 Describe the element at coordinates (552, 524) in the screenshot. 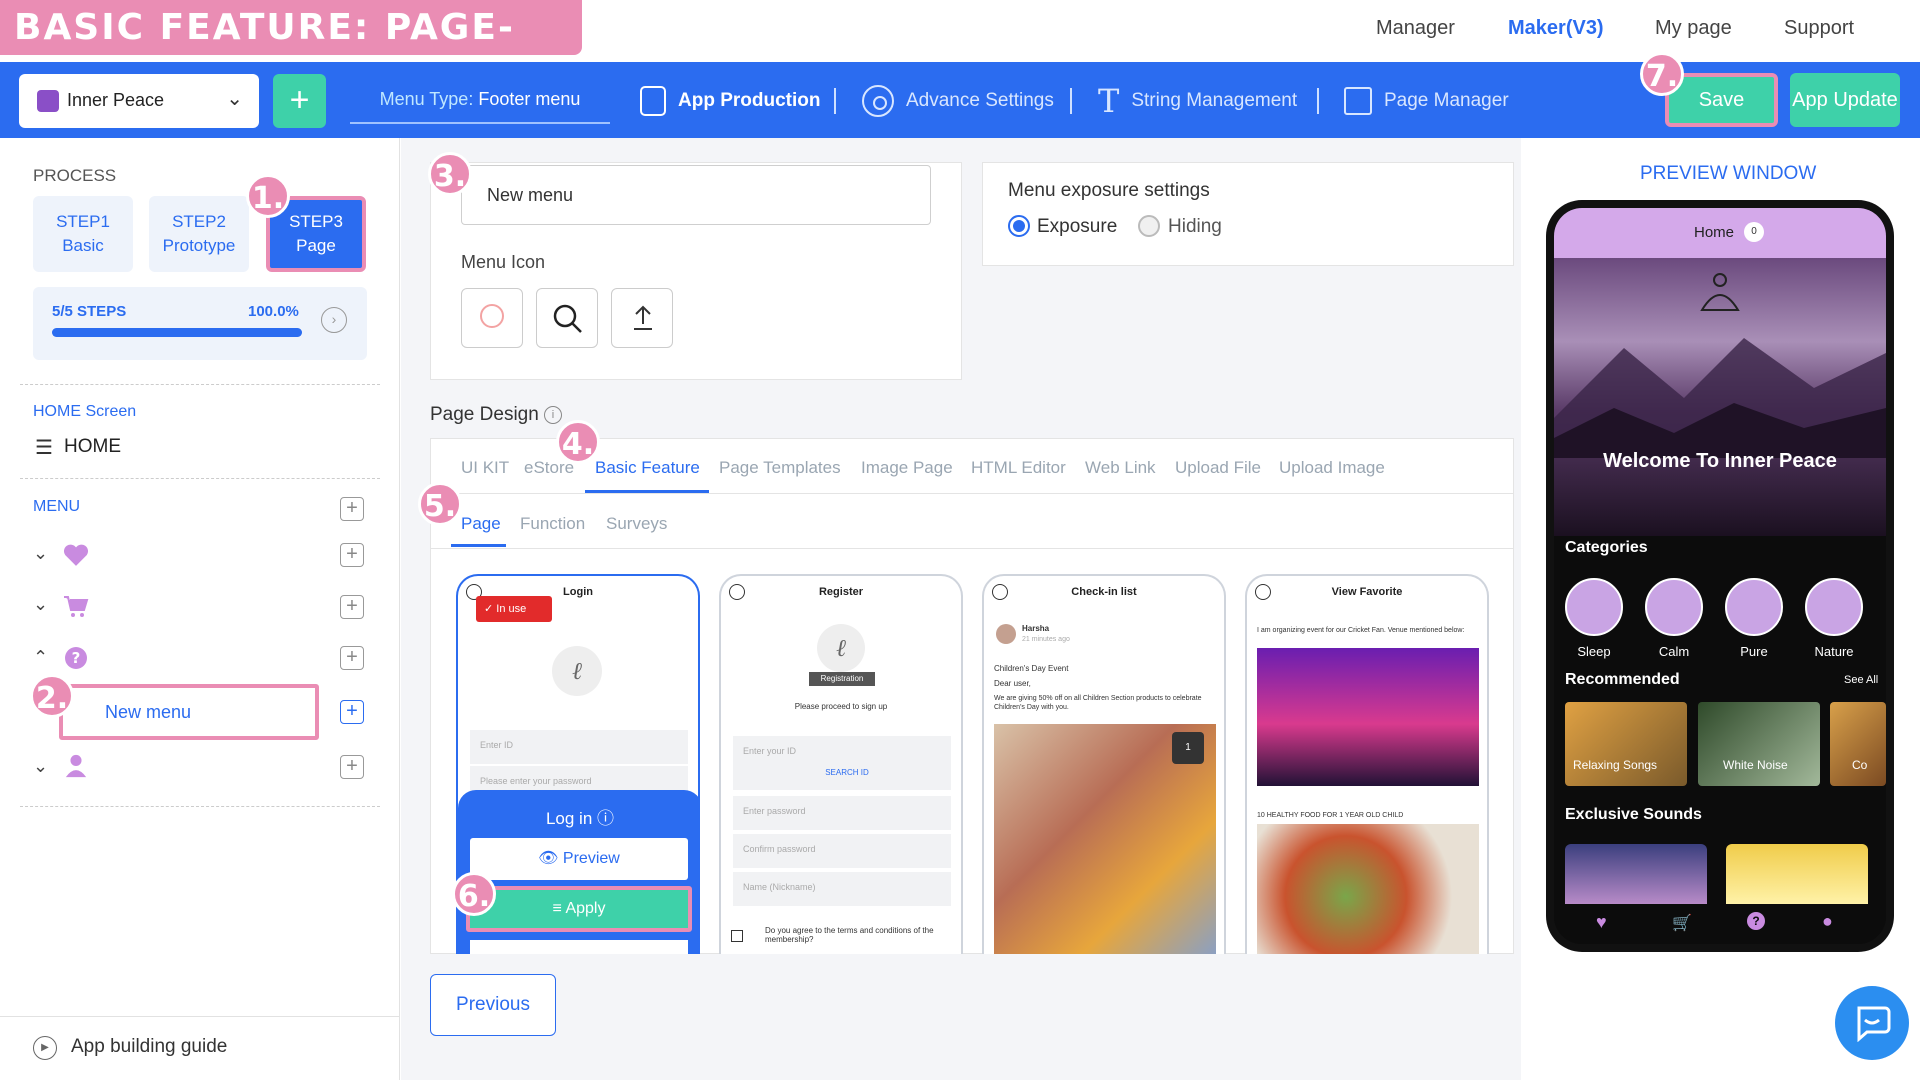

I see `subtab-function: Function` at that location.